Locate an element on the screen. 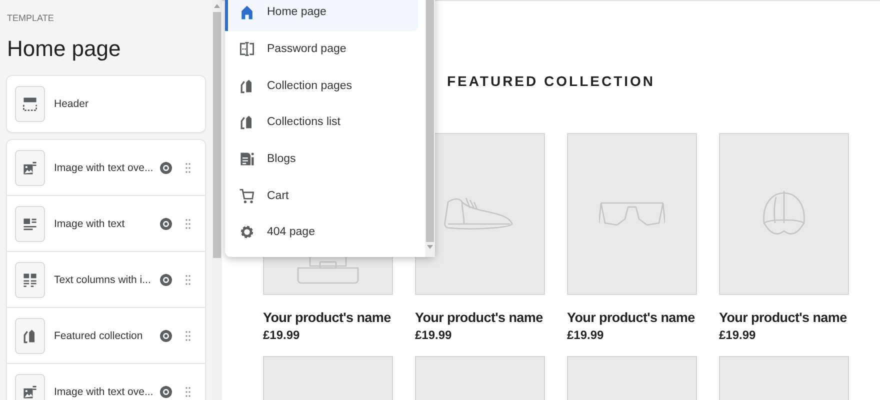 This screenshot has height=400, width=880. template-label: TEMPLATE is located at coordinates (30, 18).